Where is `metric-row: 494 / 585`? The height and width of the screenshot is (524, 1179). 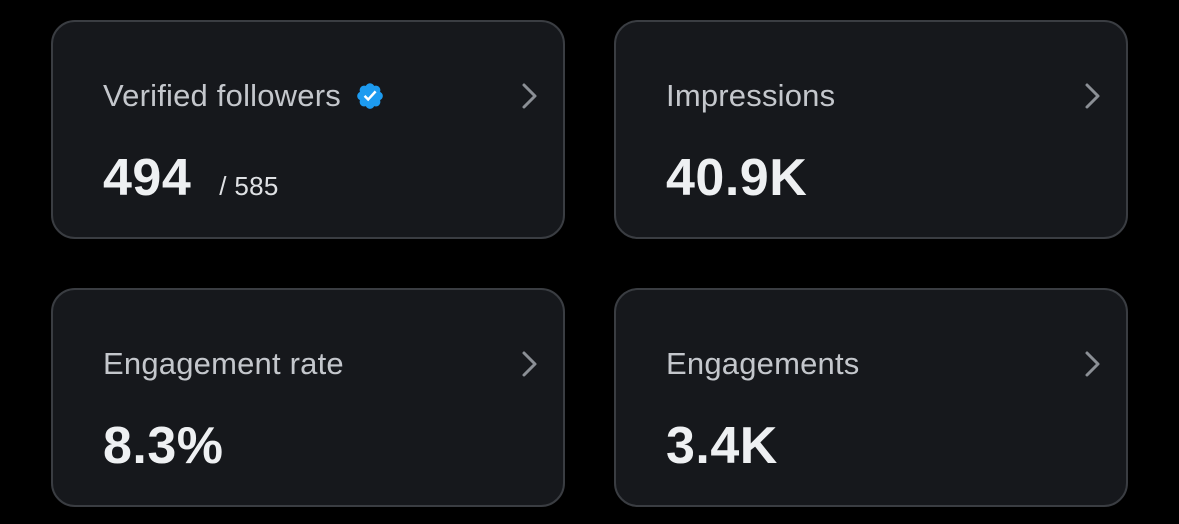
metric-row: 494 / 585 is located at coordinates (191, 178).